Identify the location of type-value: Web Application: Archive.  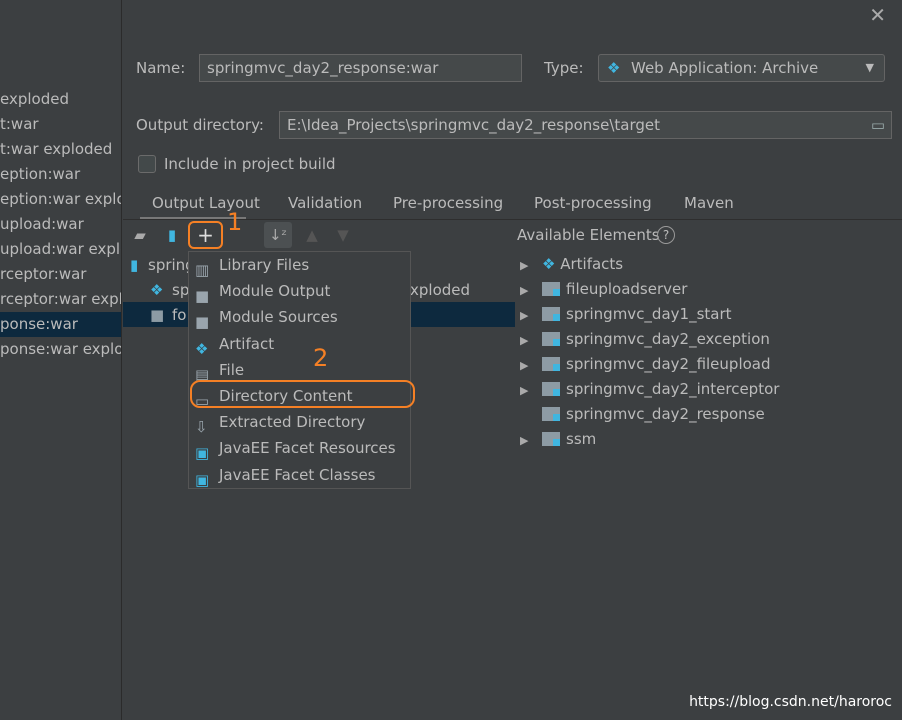
(725, 68).